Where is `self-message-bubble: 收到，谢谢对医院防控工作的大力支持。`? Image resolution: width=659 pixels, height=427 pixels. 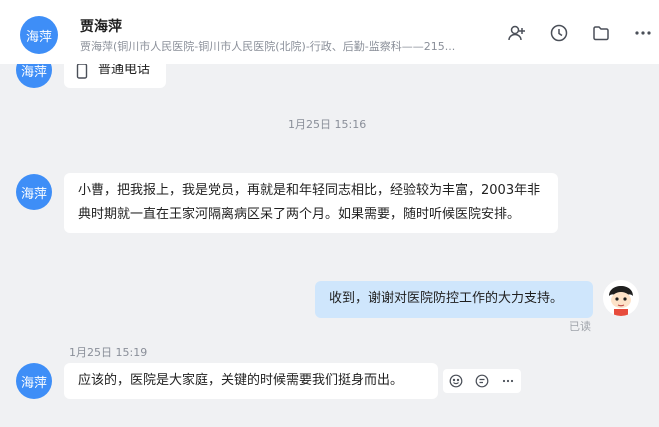 self-message-bubble: 收到，谢谢对医院防控工作的大力支持。 is located at coordinates (454, 299).